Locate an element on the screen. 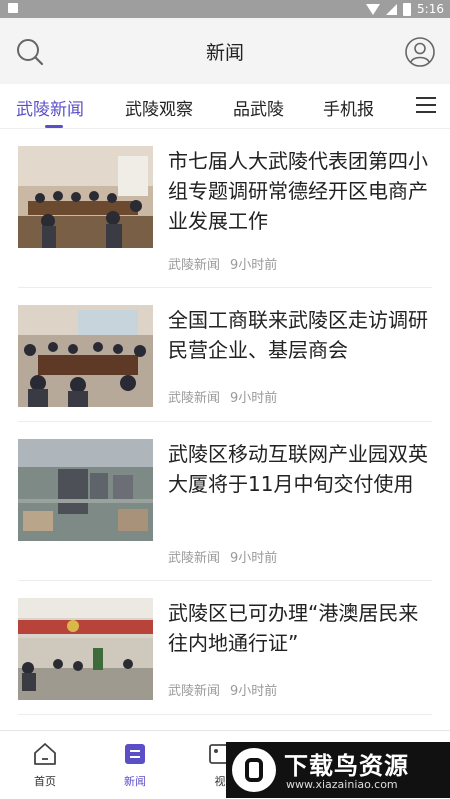  news-title: 武陵区移动互联网产业园双英大厦将于11月中旬交付使用 is located at coordinates (300, 469).